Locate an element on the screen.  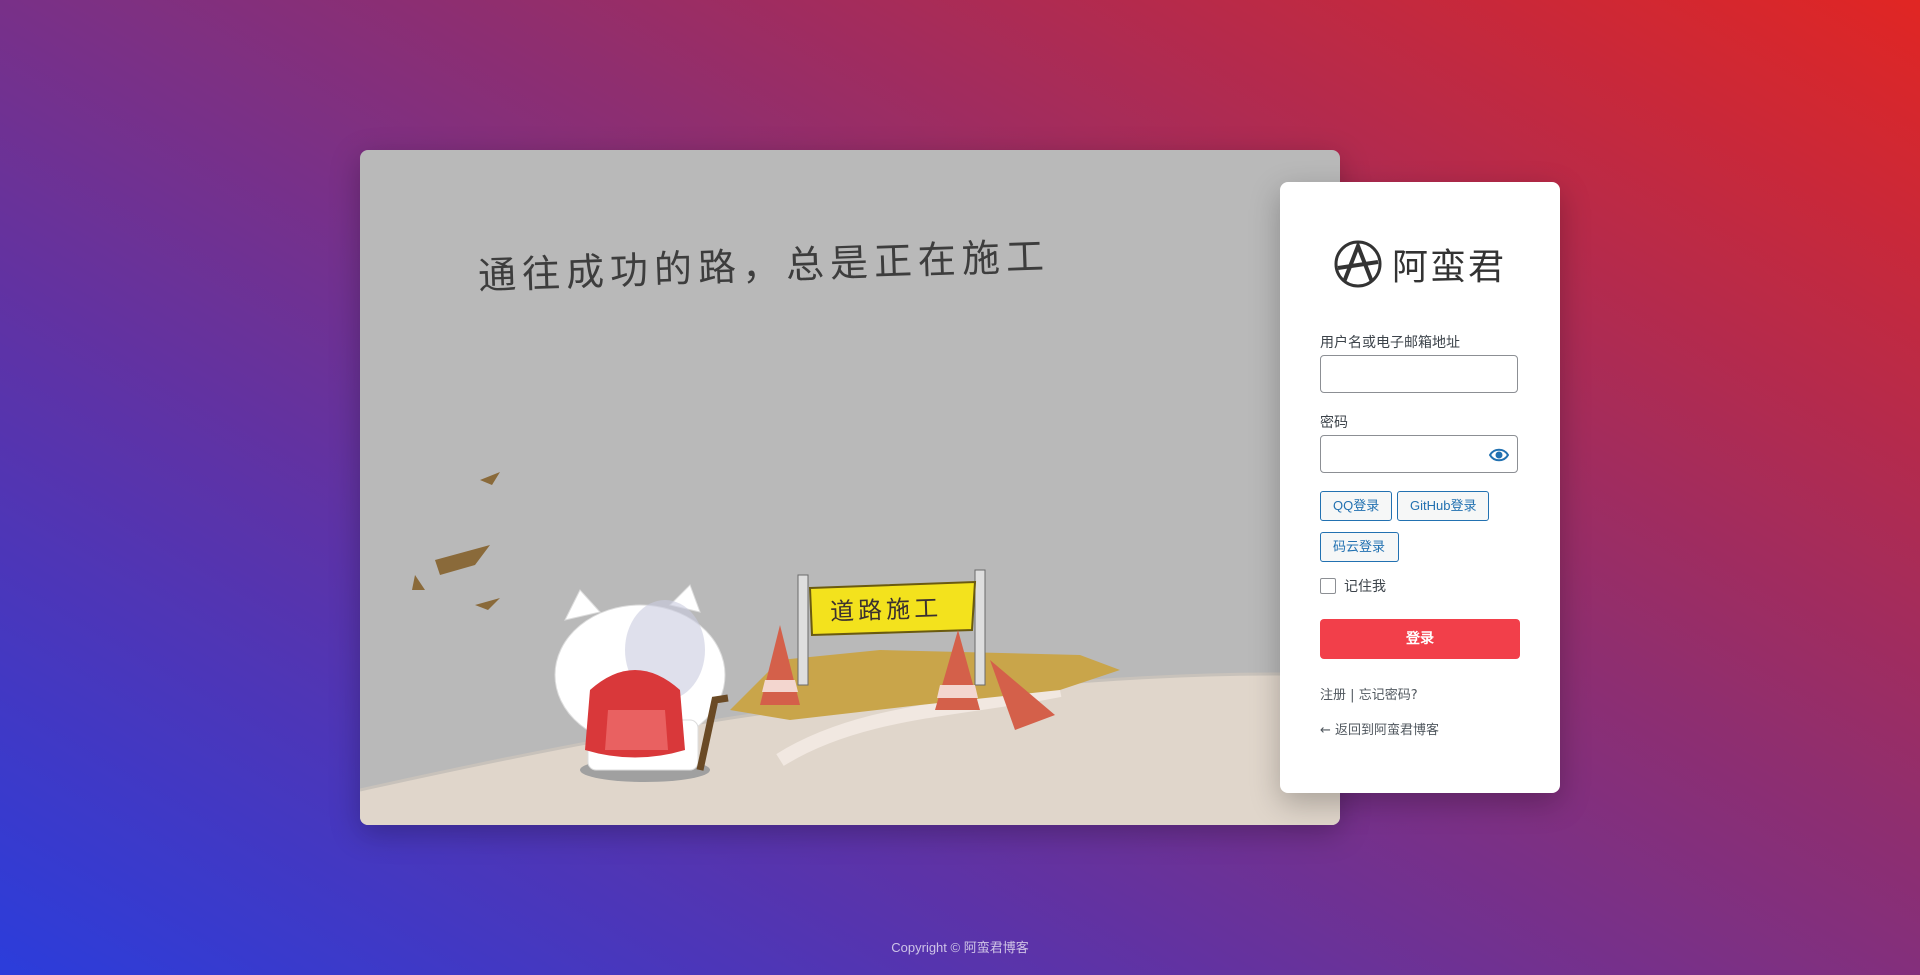
github-login-button: GitHub登录 is located at coordinates (1443, 506).